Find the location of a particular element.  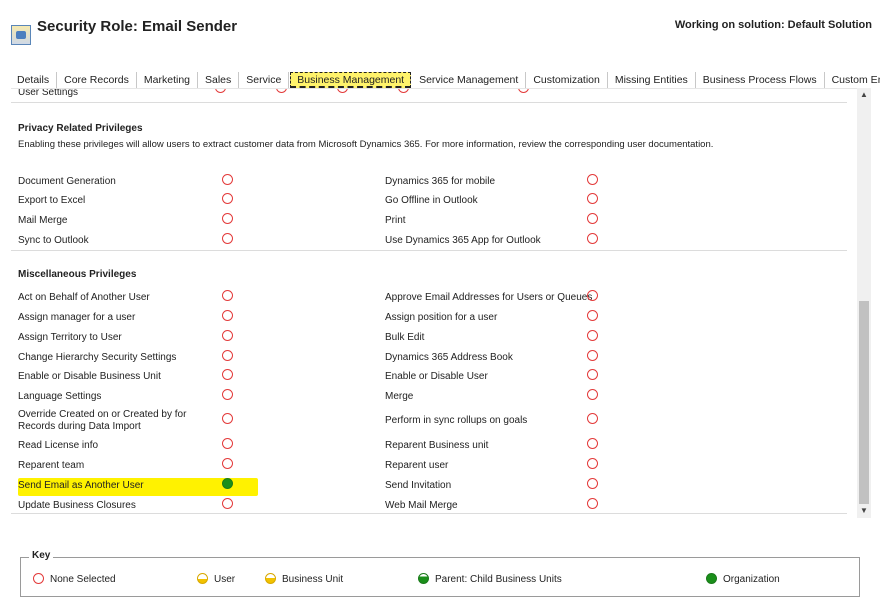

privilege-label: Export to Excel is located at coordinates (52, 200).